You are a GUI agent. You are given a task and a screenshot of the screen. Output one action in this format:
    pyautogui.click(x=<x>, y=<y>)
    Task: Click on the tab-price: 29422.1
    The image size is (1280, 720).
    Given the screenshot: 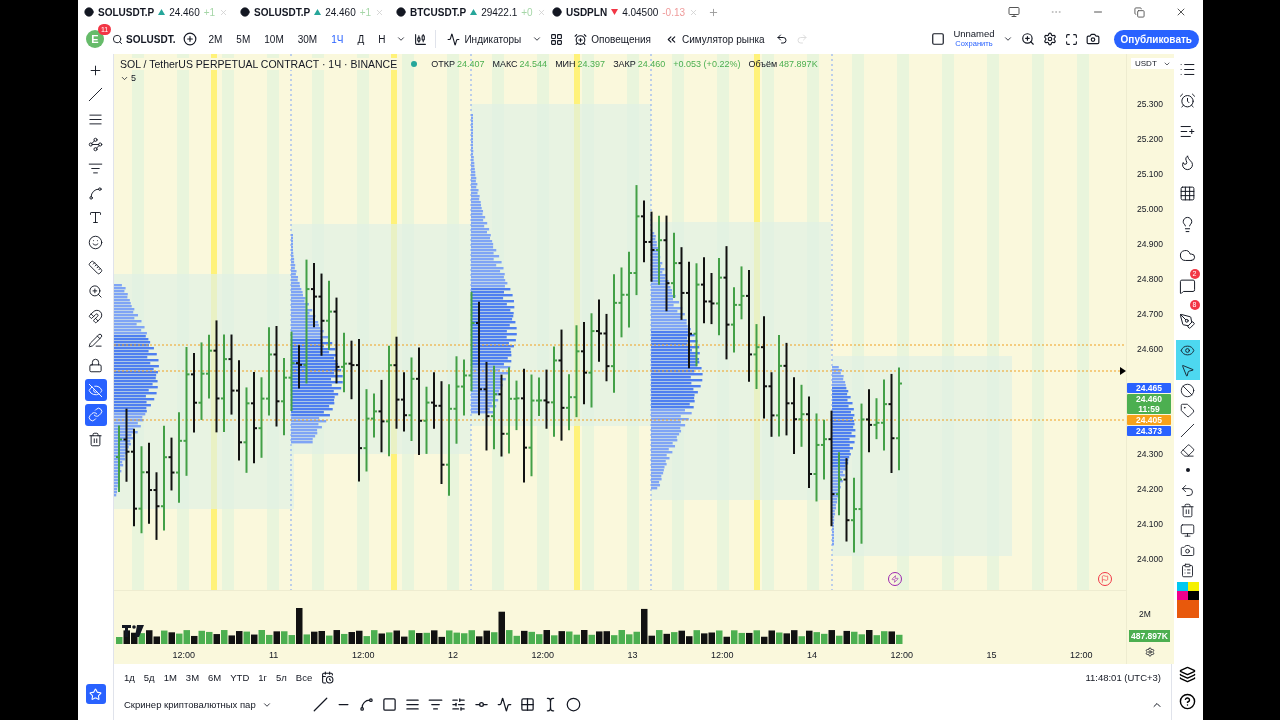 What is the action you would take?
    pyautogui.click(x=499, y=12)
    